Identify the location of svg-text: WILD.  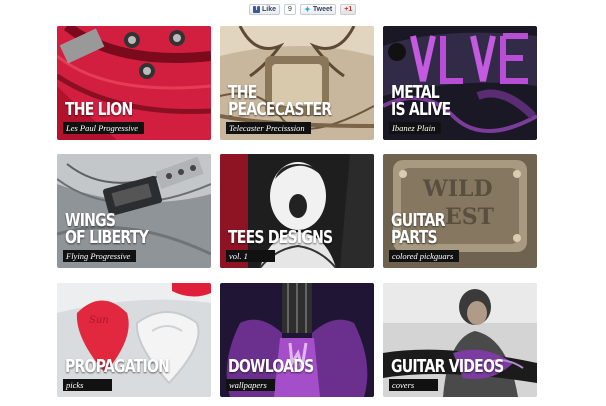
(457, 189).